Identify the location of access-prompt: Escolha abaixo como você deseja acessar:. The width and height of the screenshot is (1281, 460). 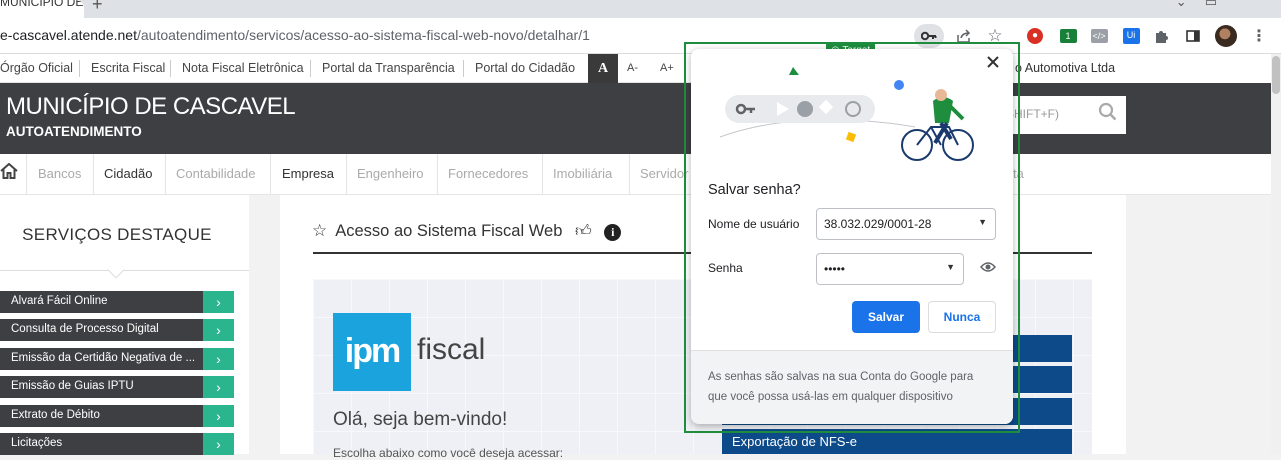
(448, 453).